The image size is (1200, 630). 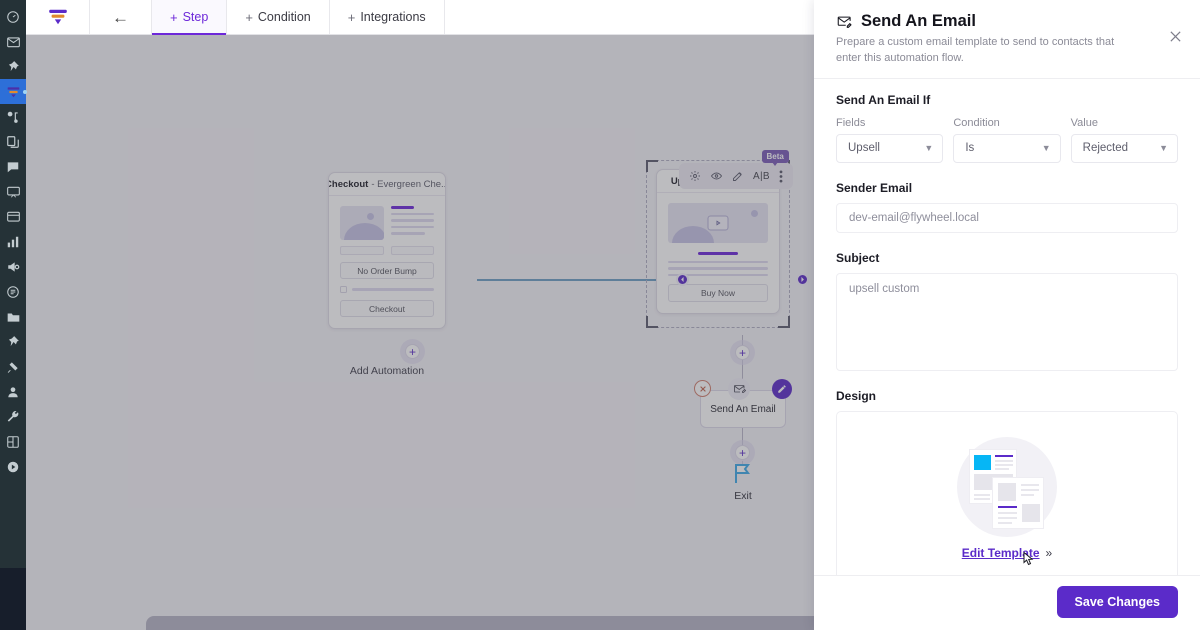 I want to click on panel-title: Send An Email, so click(x=918, y=21).